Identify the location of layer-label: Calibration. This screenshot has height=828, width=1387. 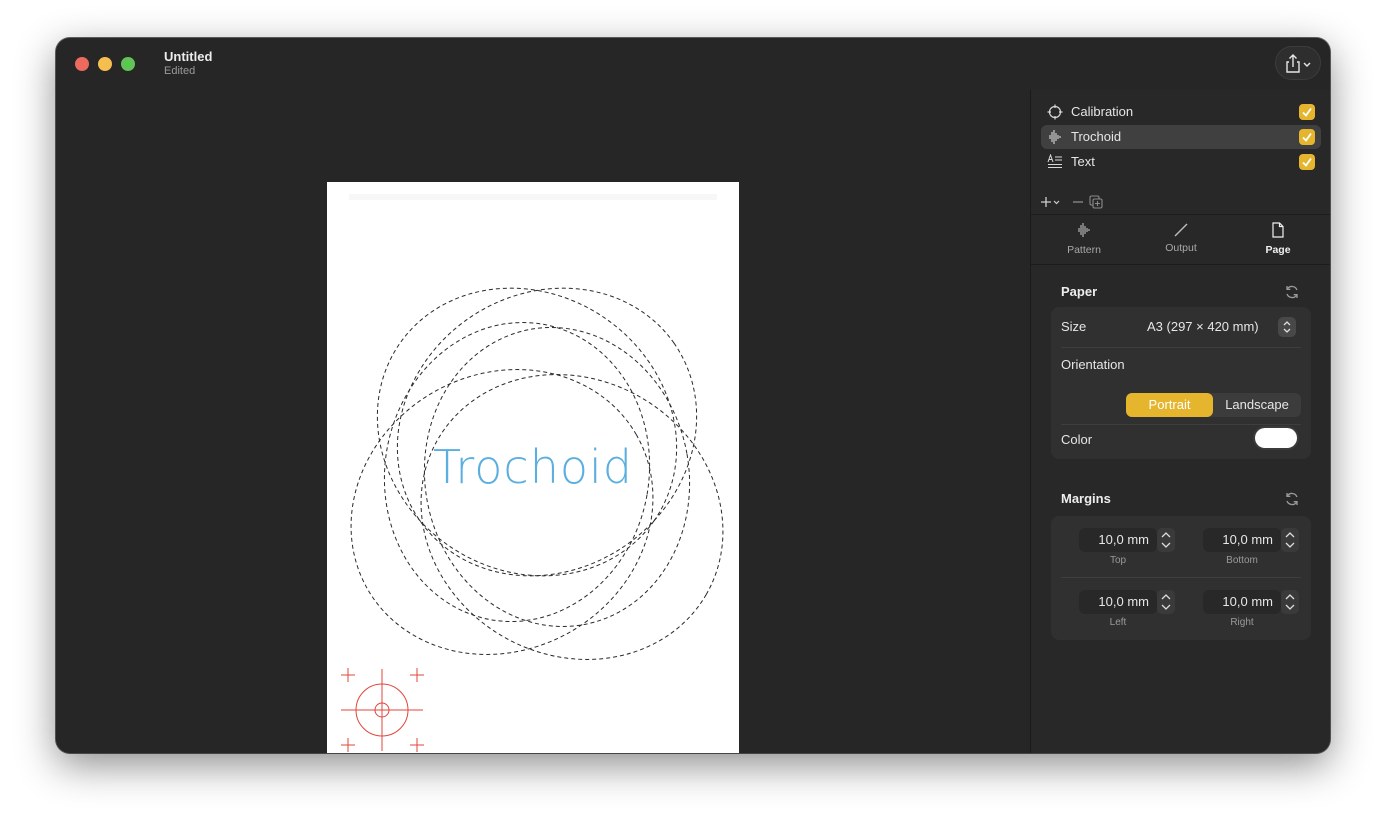
(1102, 111).